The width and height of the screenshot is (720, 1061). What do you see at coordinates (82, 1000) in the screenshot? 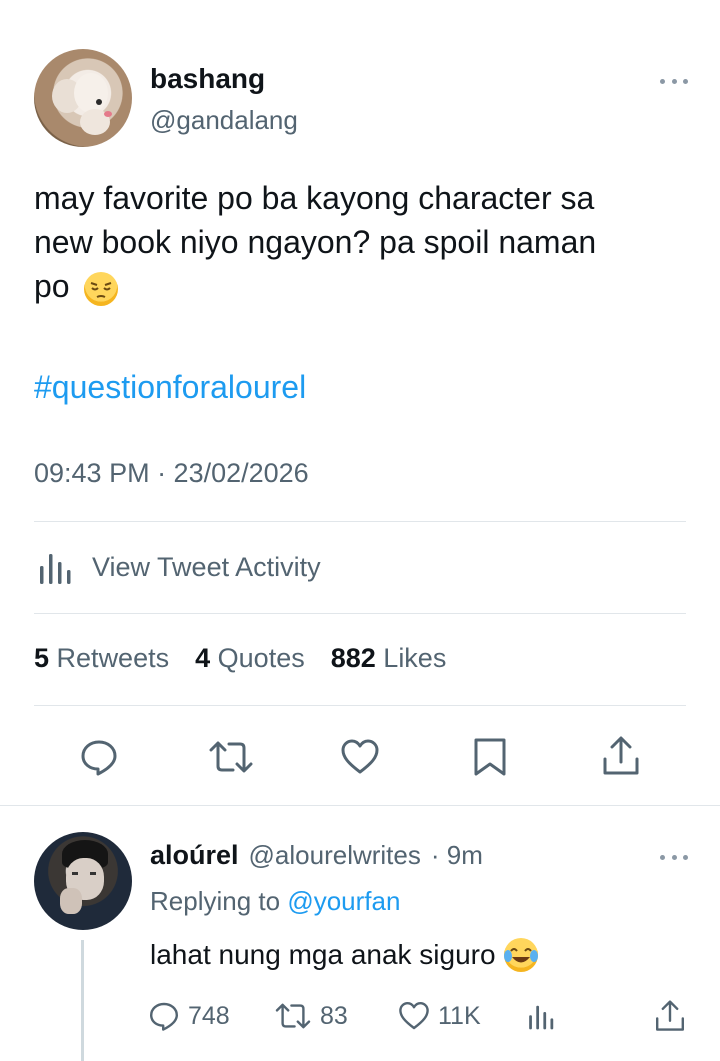
I see `thread-line` at bounding box center [82, 1000].